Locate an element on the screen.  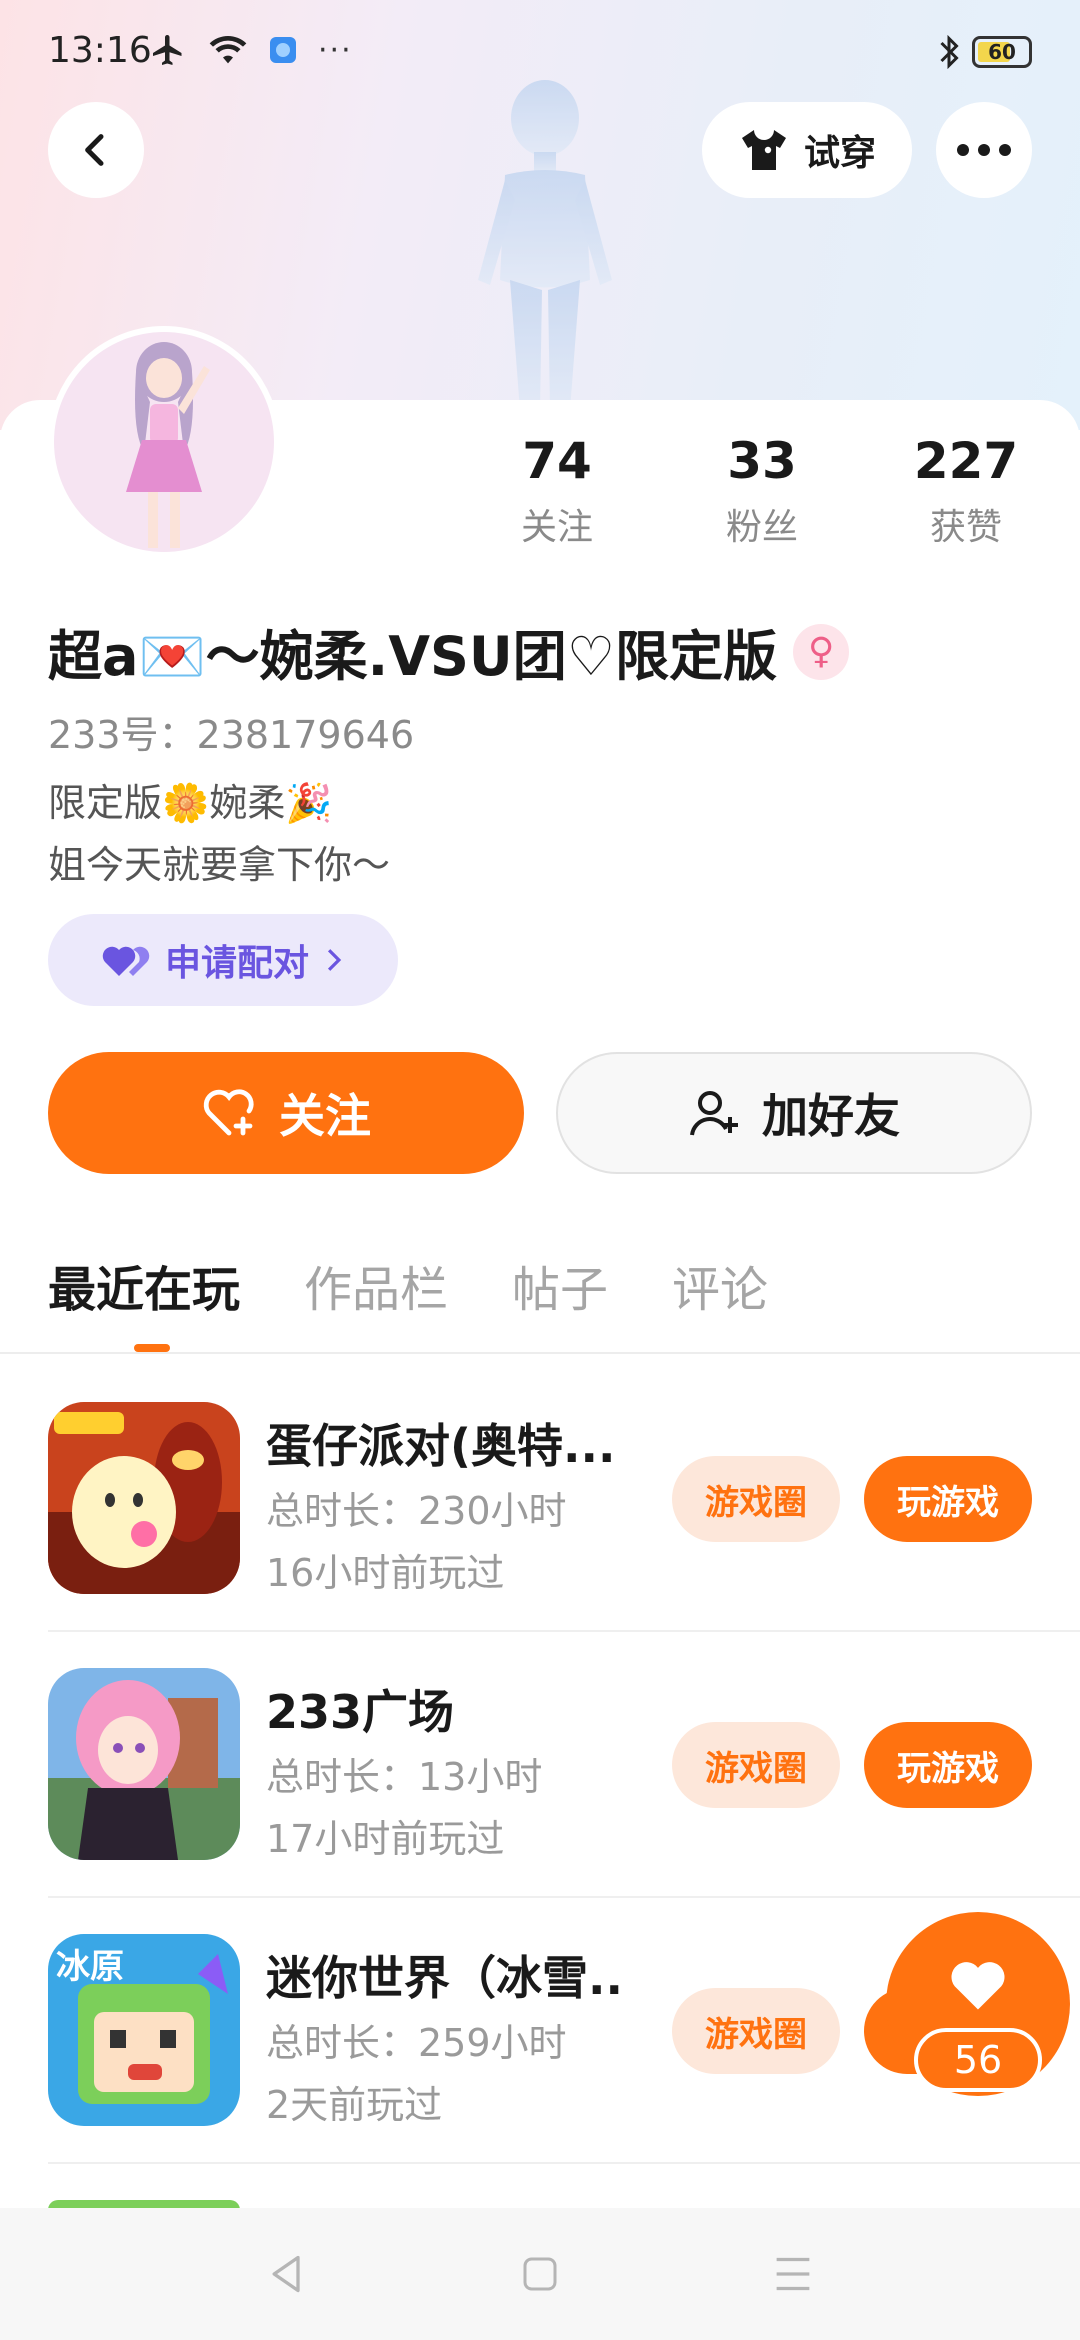
back-arrow-icon is located at coordinates (94, 150).